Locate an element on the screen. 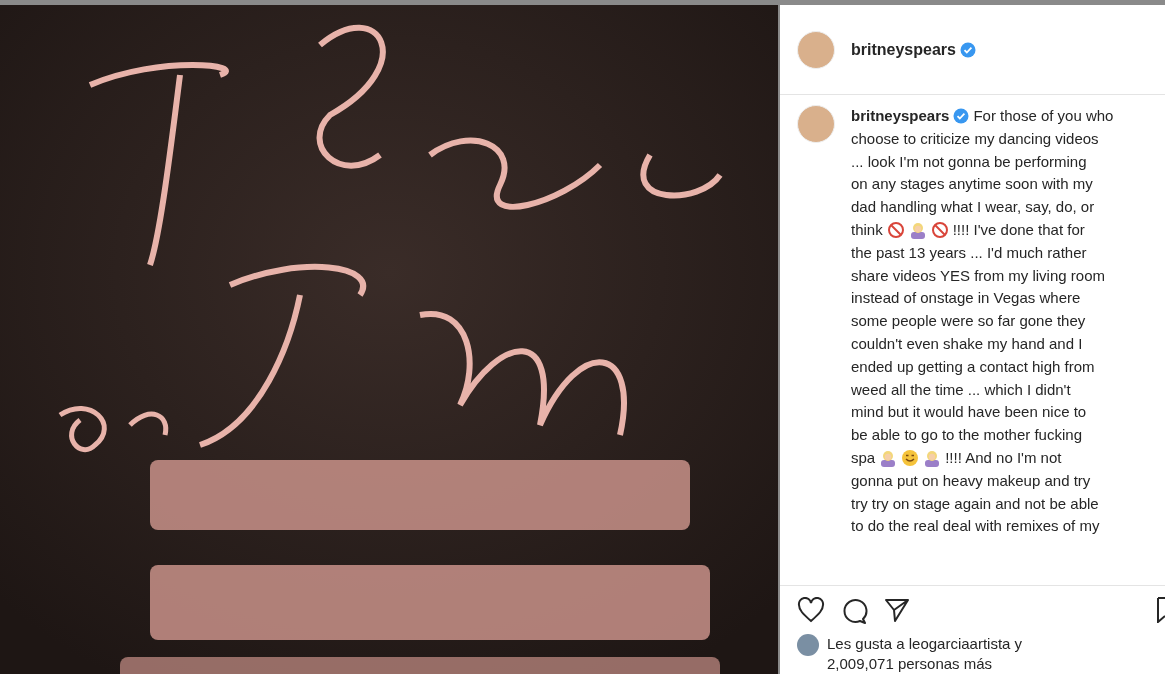 The height and width of the screenshot is (674, 1165). caption-text: on any stages anytime soon with my is located at coordinates (972, 184).